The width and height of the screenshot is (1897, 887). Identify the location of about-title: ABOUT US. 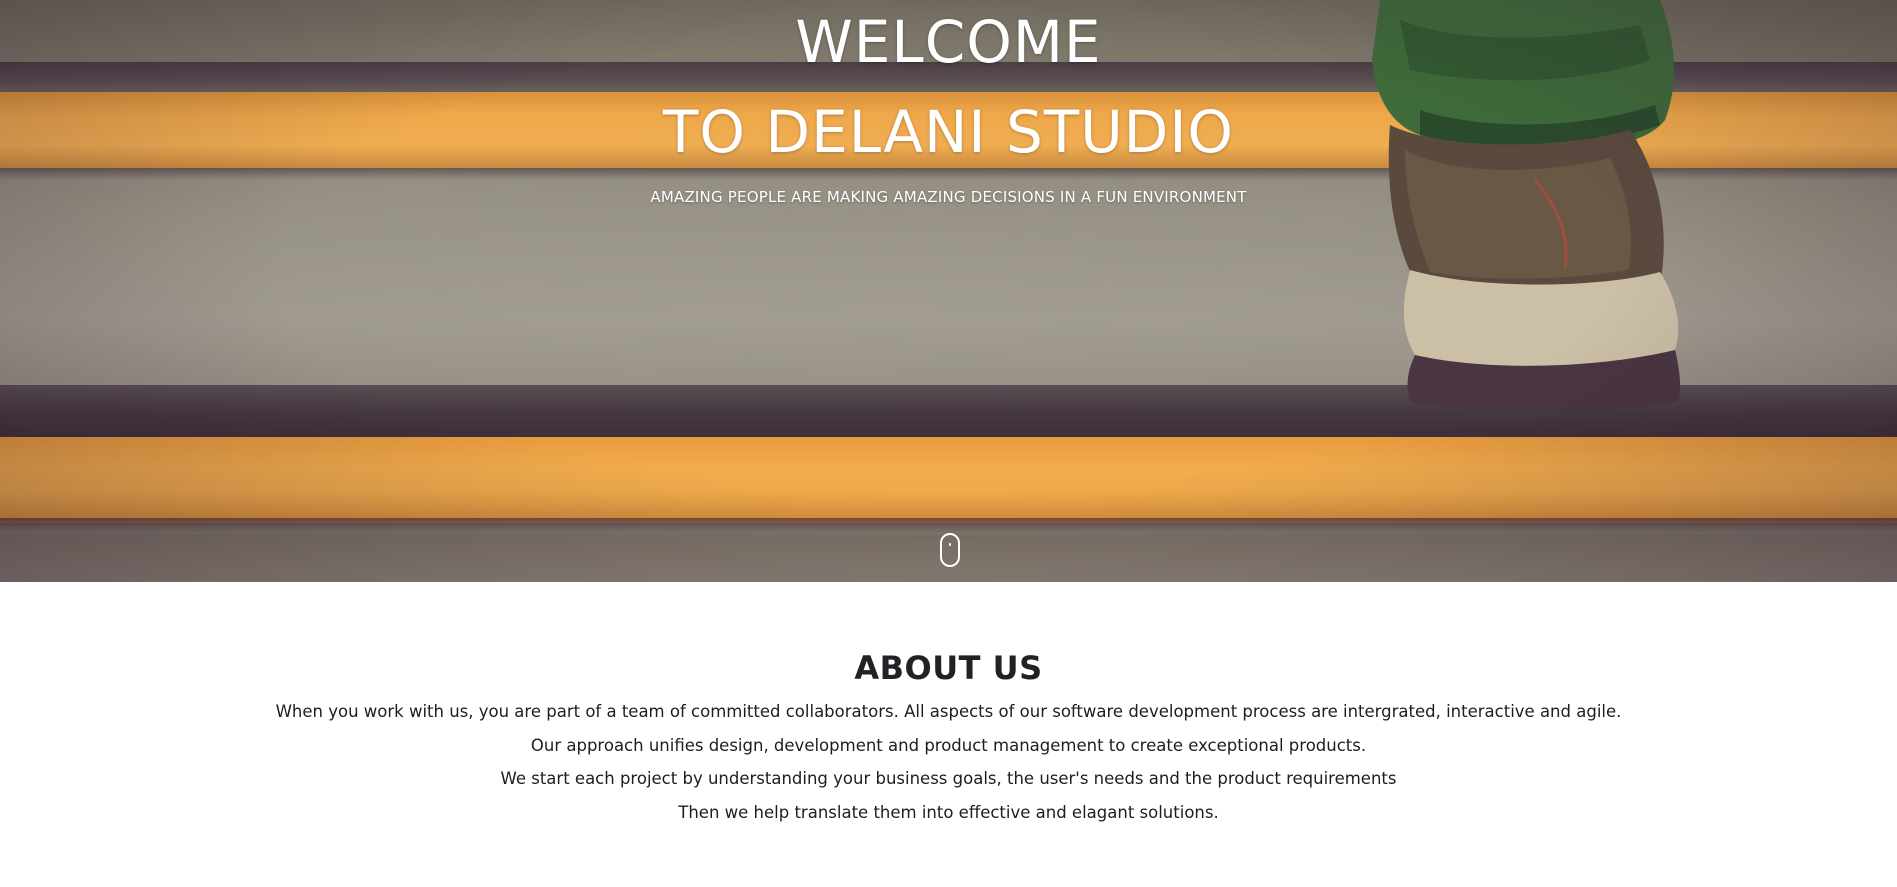
(948, 668).